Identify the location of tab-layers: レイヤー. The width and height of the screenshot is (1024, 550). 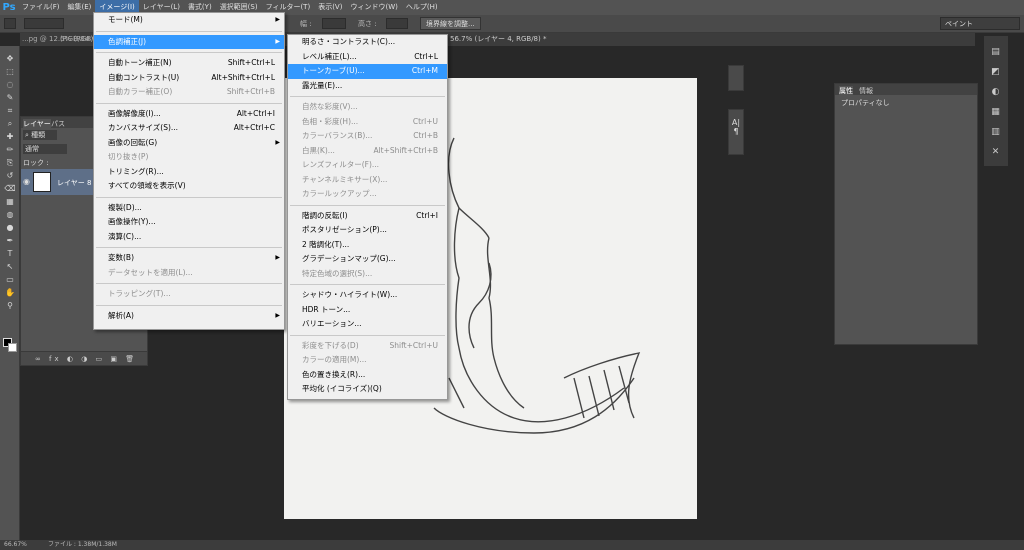
(37, 124).